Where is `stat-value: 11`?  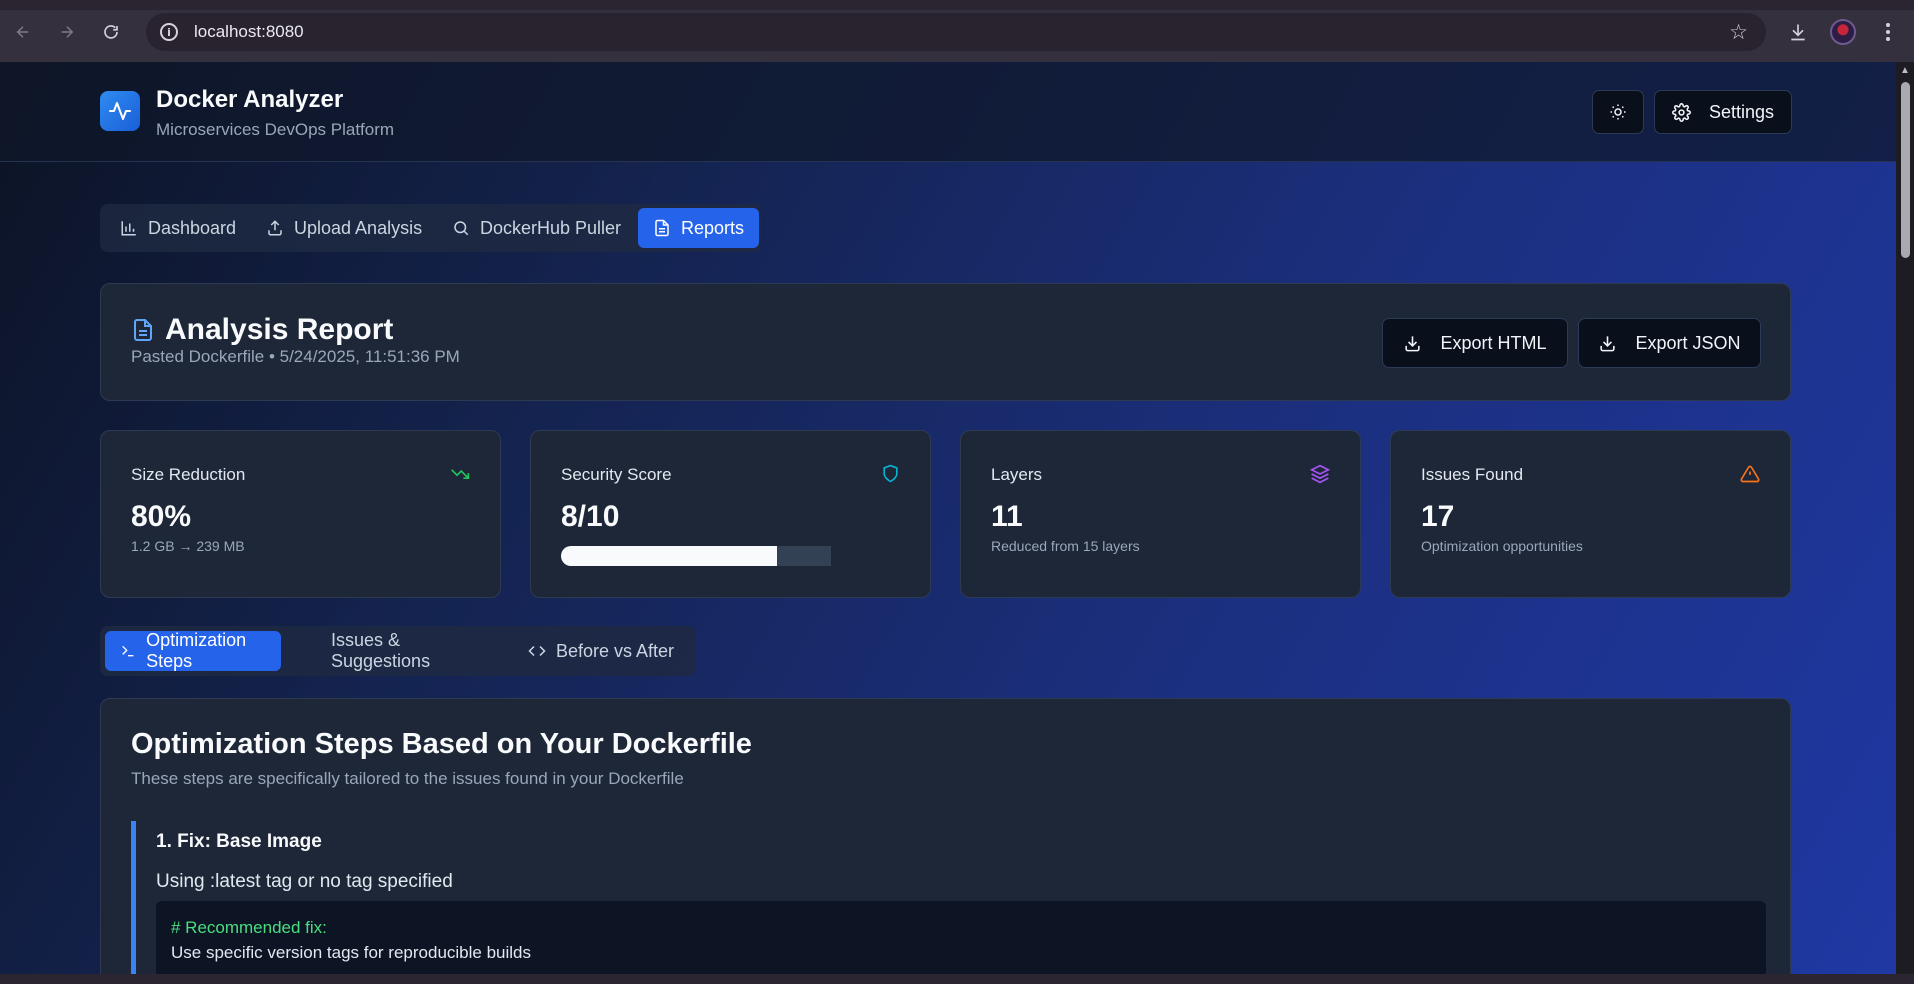
stat-value: 11 is located at coordinates (1007, 516).